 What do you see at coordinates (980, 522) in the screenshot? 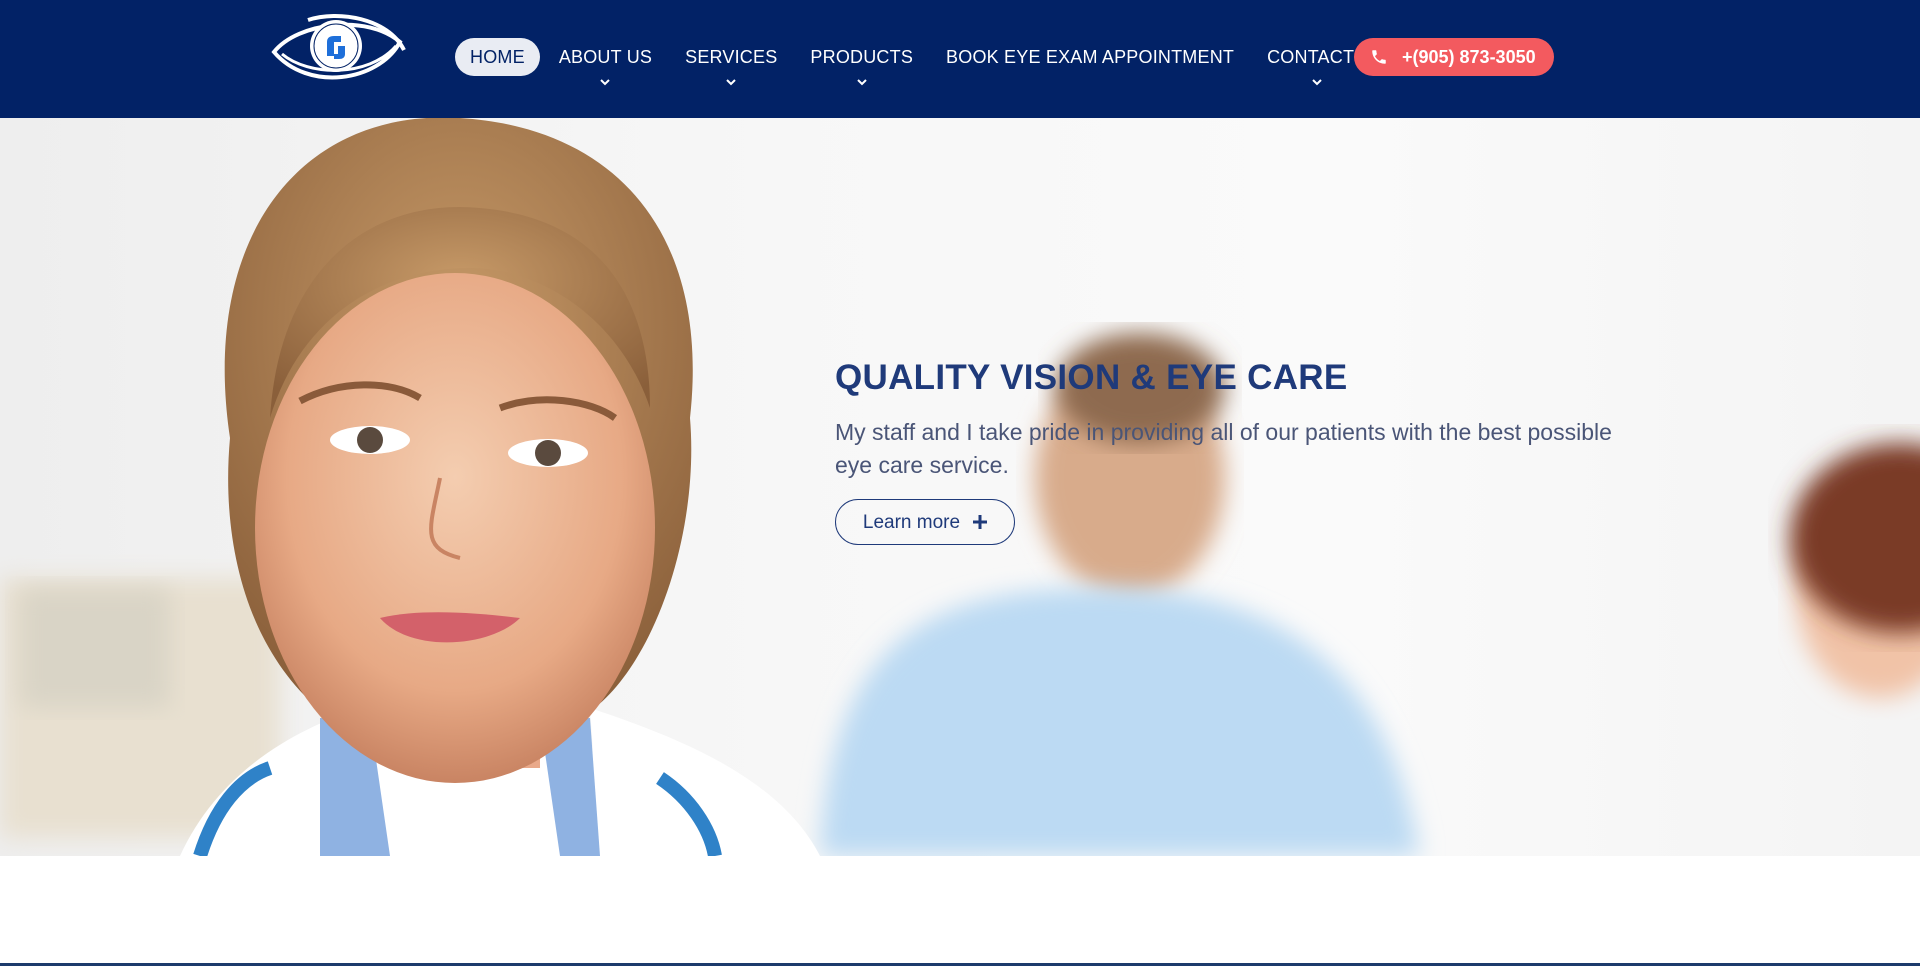
I see `plus-icon` at bounding box center [980, 522].